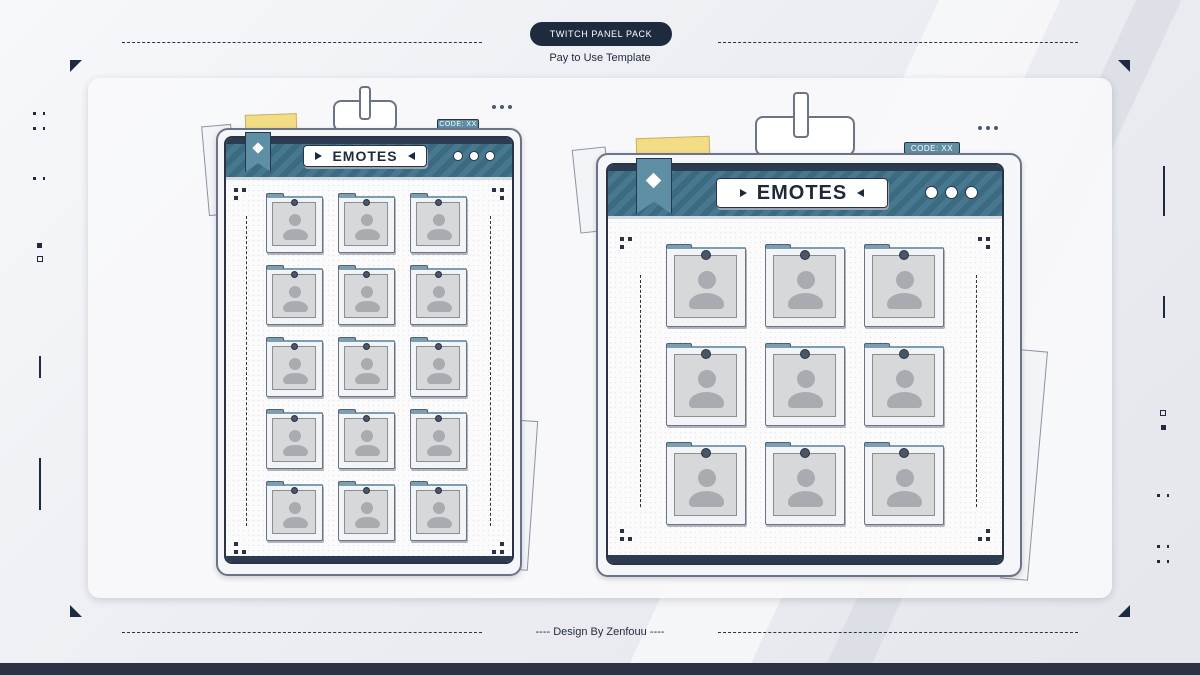 The image size is (1200, 675). What do you see at coordinates (302, 632) in the screenshot?
I see `bottom-left-dashed-rule` at bounding box center [302, 632].